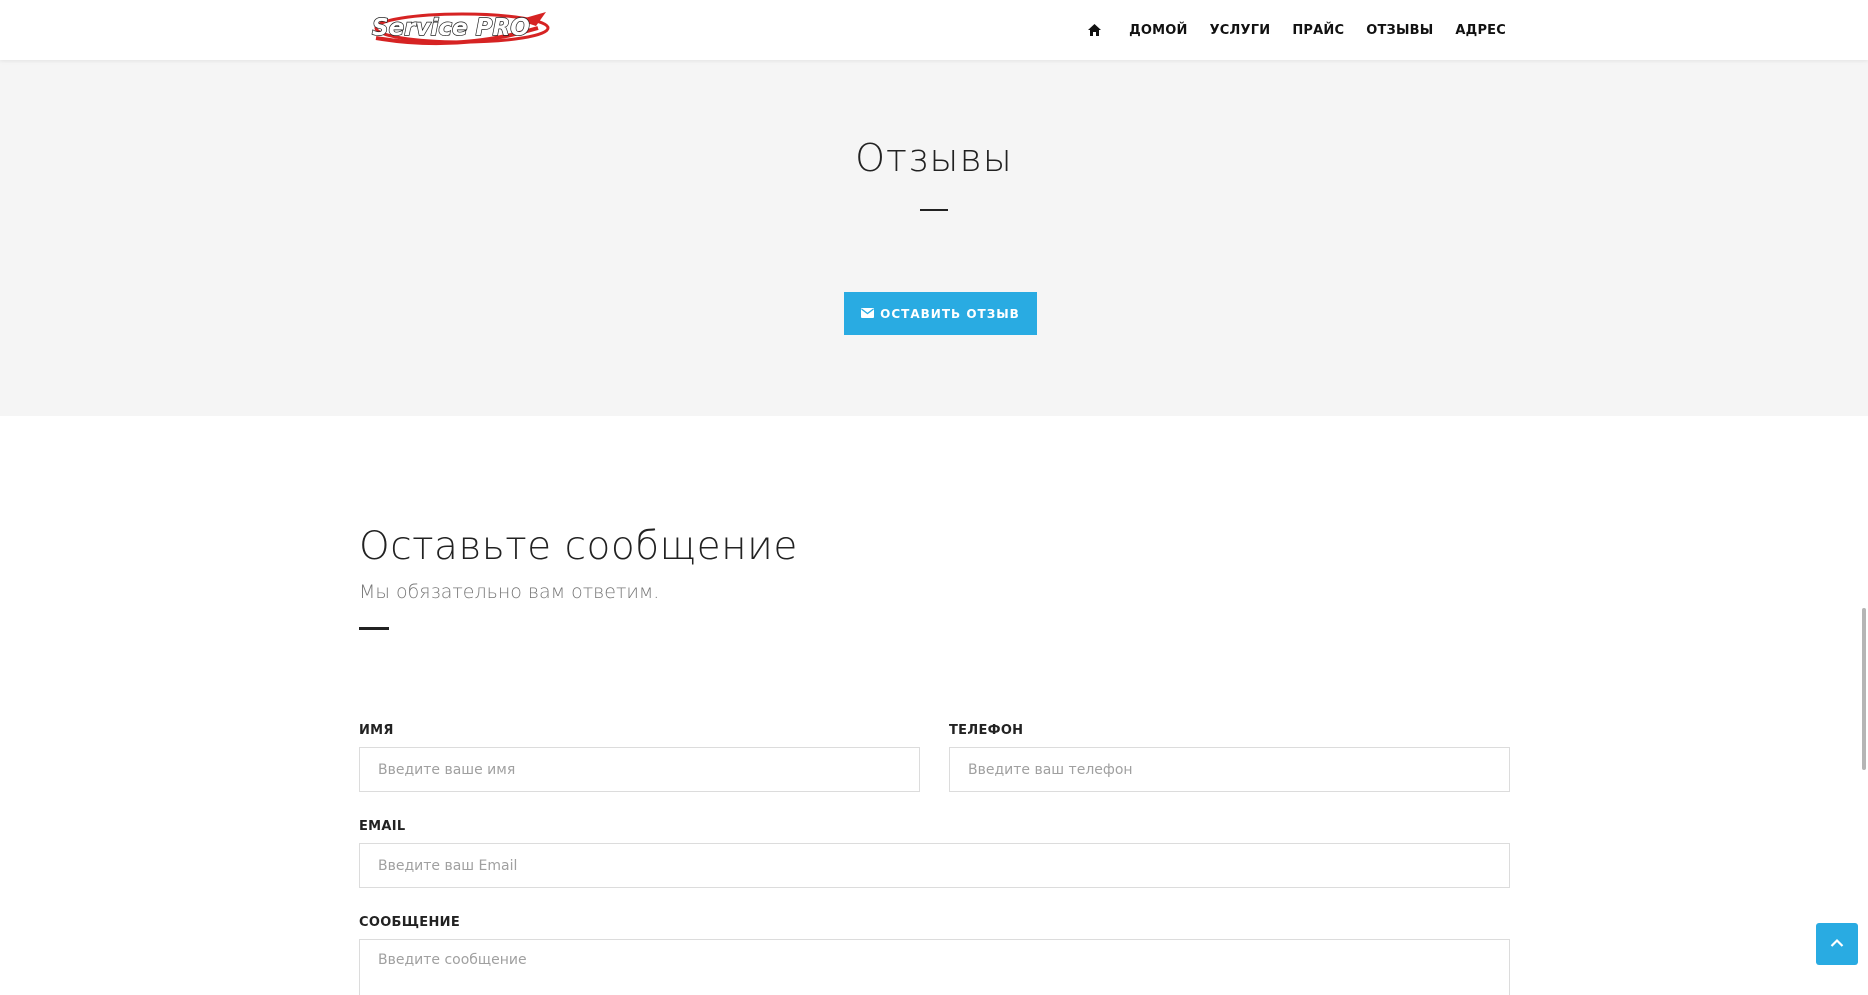 The image size is (1868, 995). Describe the element at coordinates (382, 826) in the screenshot. I see `email-label: EMAIL` at that location.